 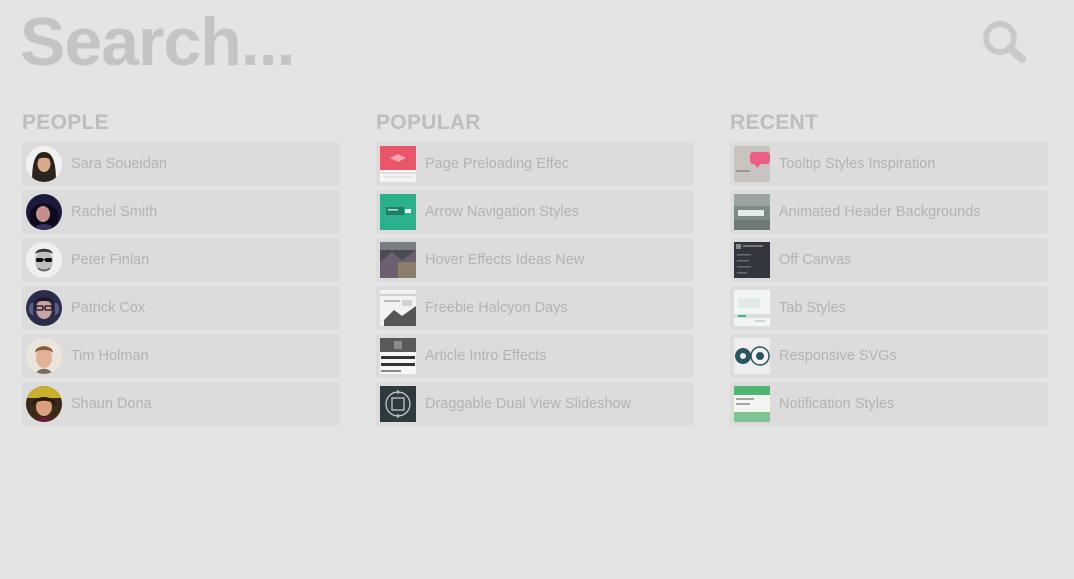 I want to click on person-item-rachel-smith: Rachel Smith, so click(x=181, y=212).